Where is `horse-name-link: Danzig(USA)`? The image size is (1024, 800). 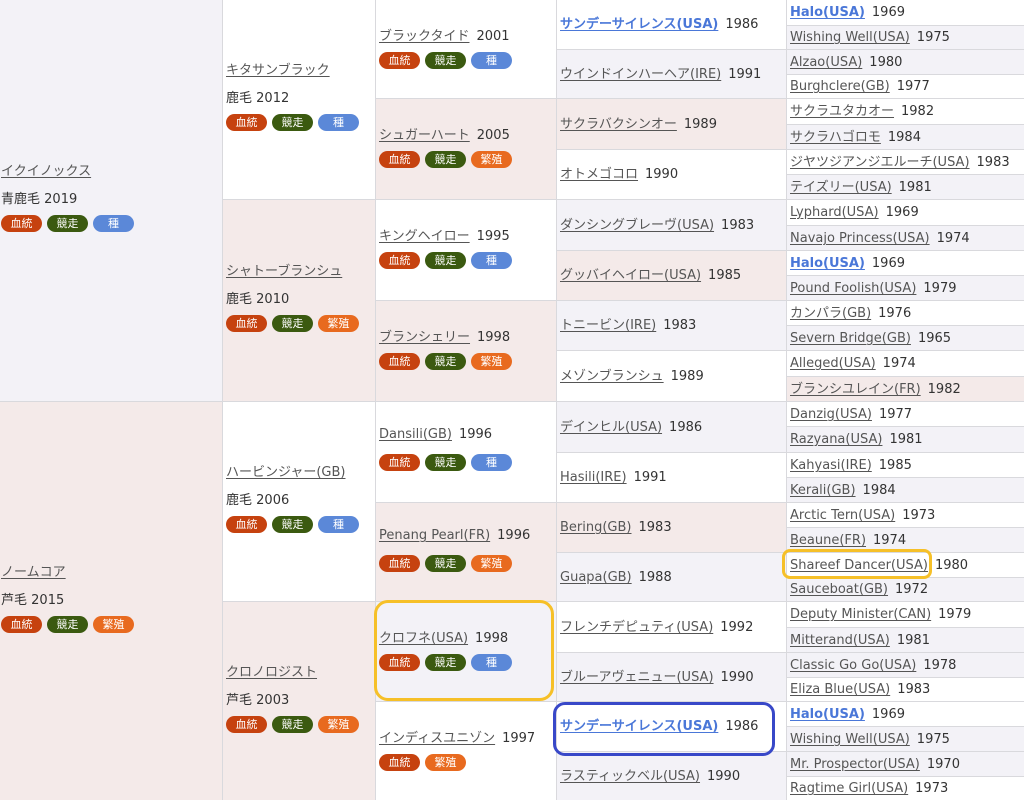
horse-name-link: Danzig(USA) is located at coordinates (831, 414).